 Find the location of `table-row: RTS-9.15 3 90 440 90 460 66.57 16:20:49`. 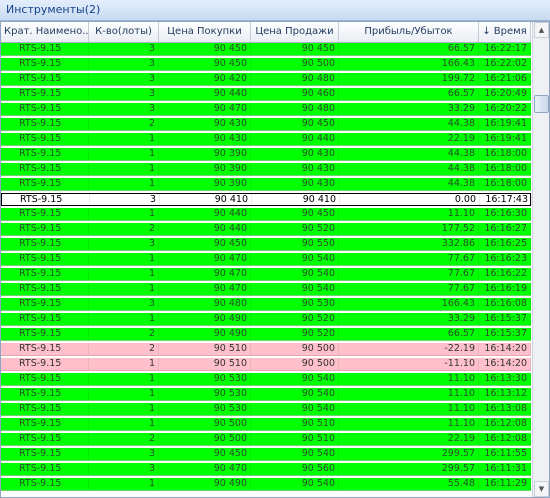

table-row: RTS-9.15 3 90 440 90 460 66.57 16:20:49 is located at coordinates (266, 94).